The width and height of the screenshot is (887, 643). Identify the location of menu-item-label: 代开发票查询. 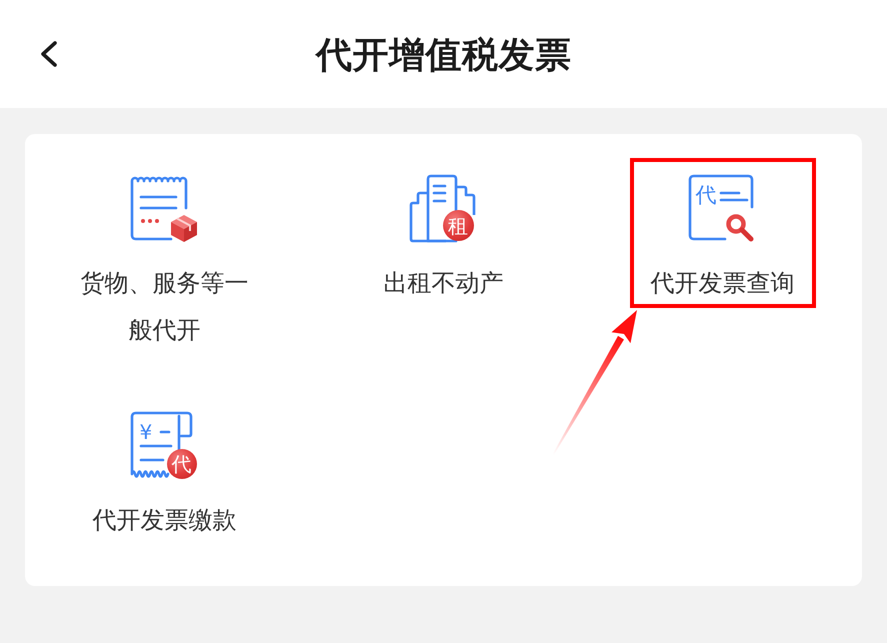
(722, 283).